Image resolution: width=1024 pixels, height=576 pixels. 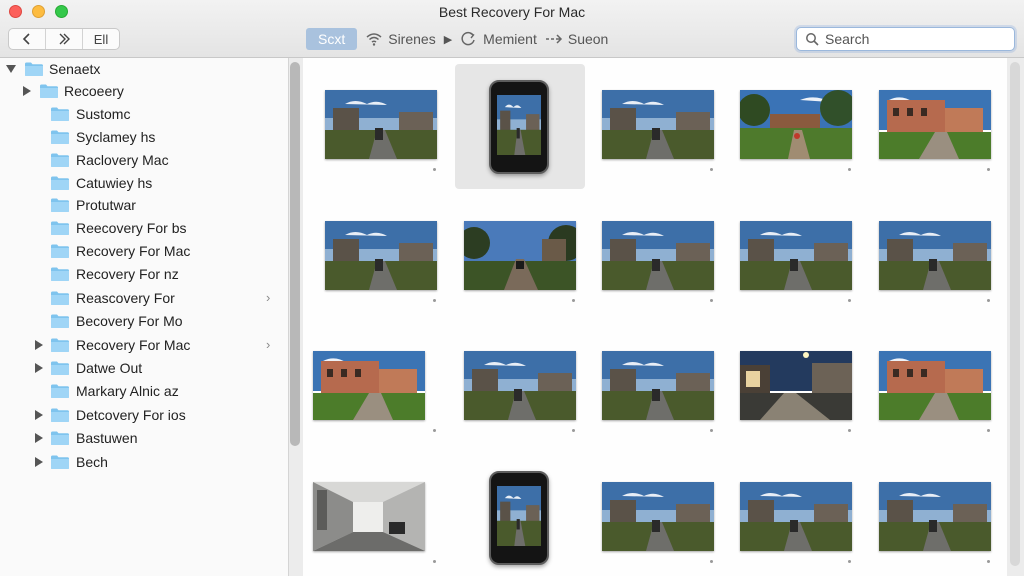 What do you see at coordinates (144, 91) in the screenshot?
I see `sidebar-item: Recoeery` at bounding box center [144, 91].